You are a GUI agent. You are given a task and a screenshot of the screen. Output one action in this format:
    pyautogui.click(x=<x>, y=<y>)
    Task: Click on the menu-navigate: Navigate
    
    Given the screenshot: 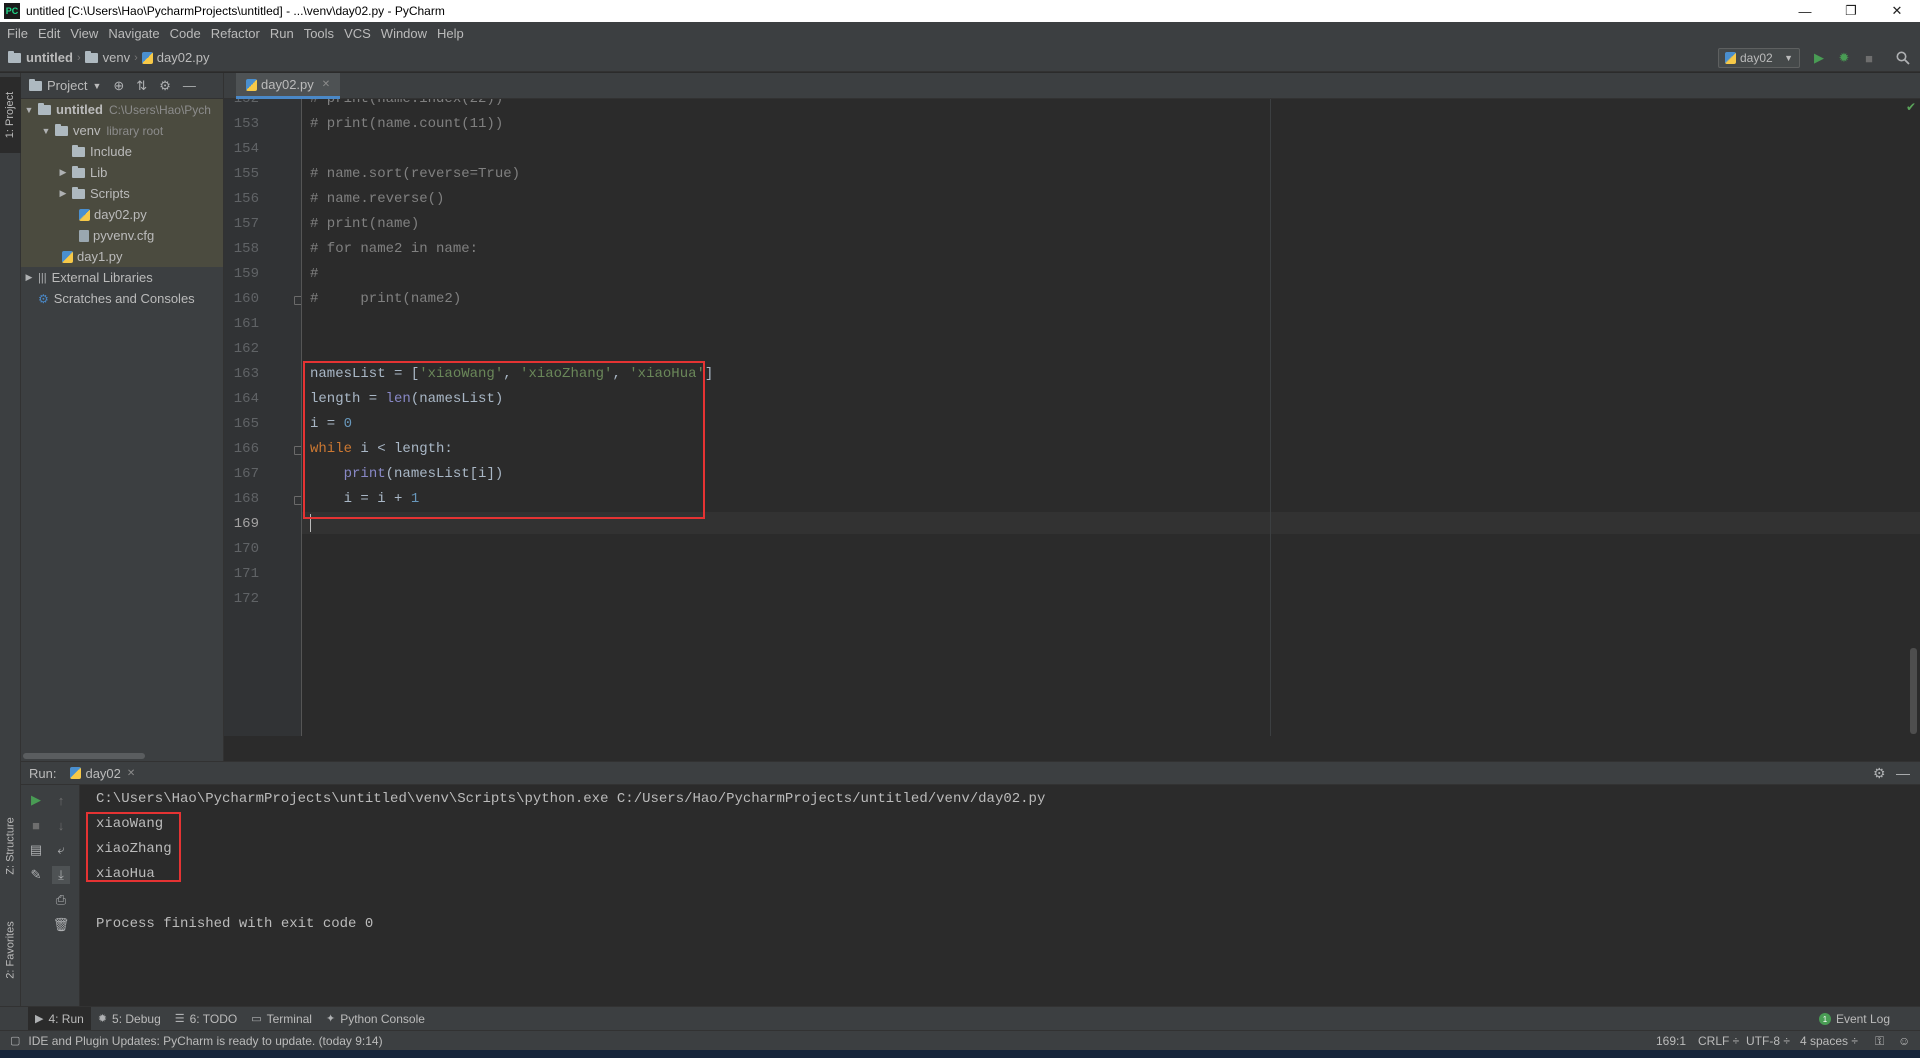 What is the action you would take?
    pyautogui.click(x=133, y=33)
    